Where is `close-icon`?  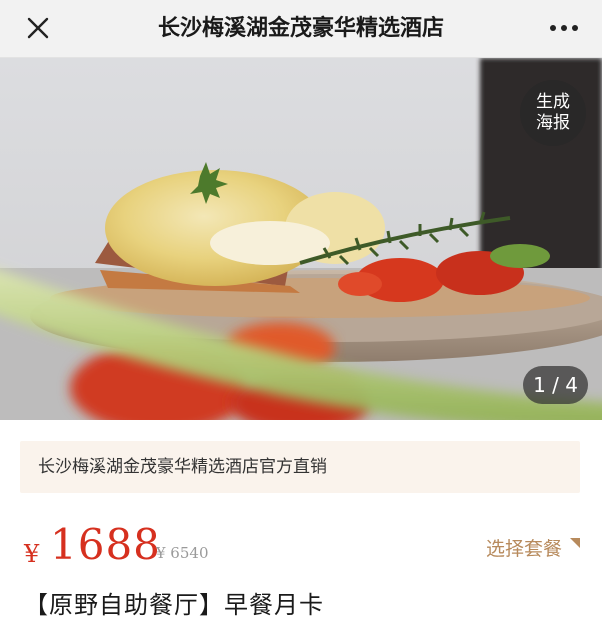
close-icon is located at coordinates (38, 28).